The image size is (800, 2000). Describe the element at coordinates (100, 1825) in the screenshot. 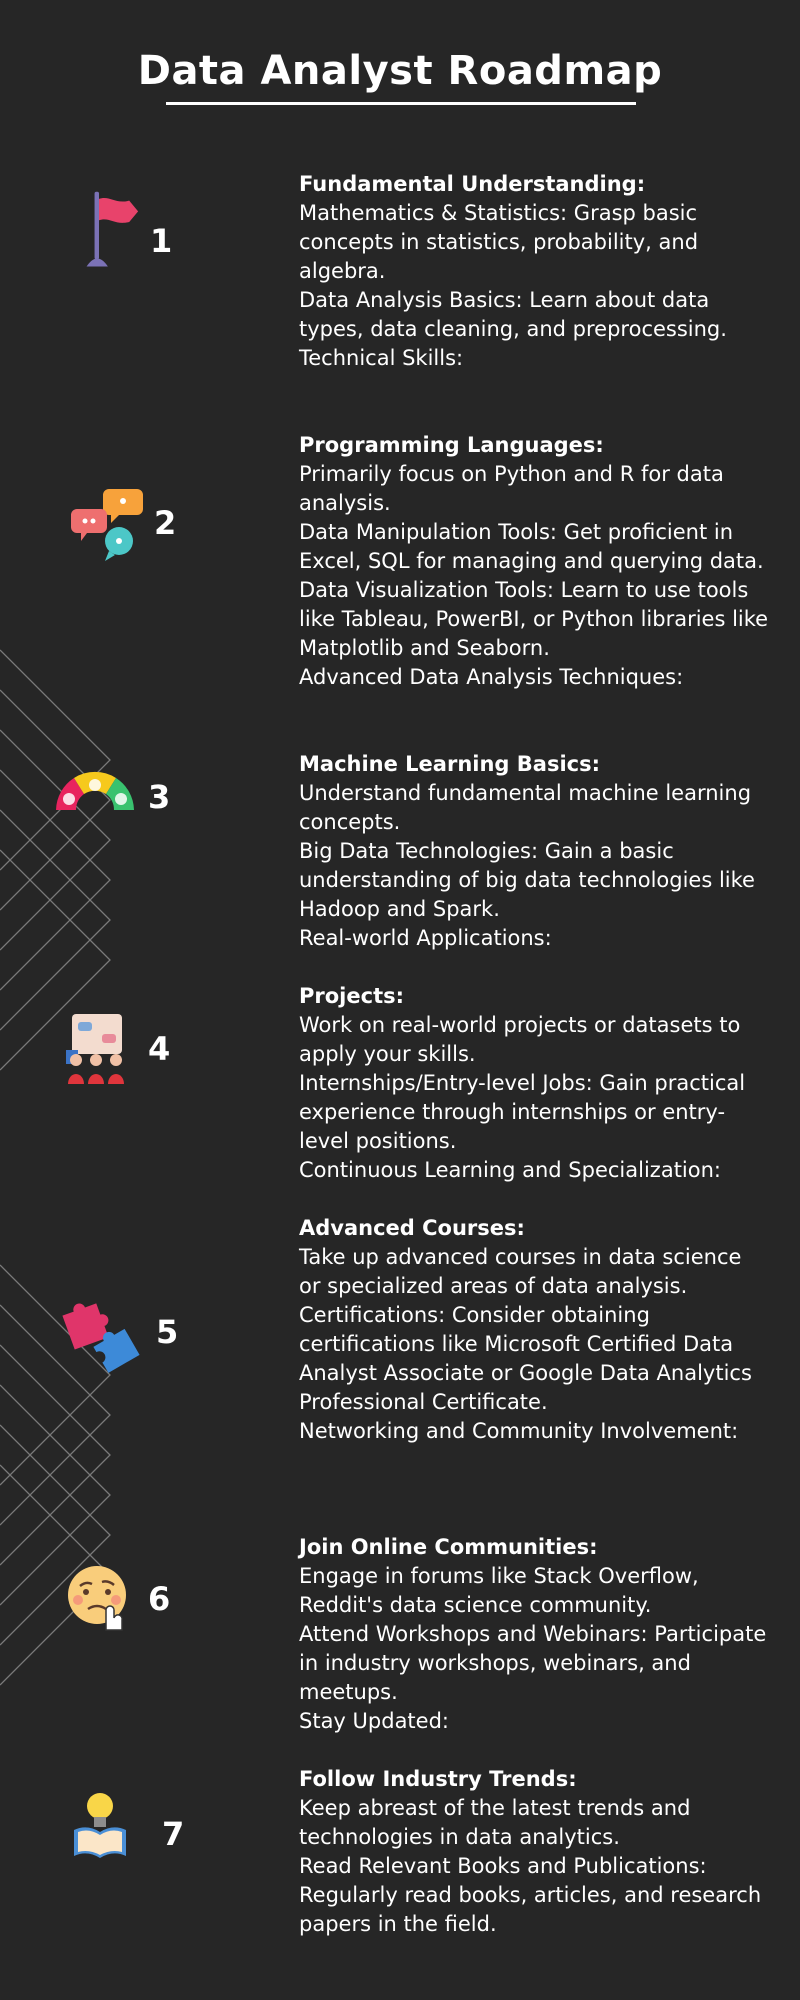

I see `lightbulb-book-icon` at that location.